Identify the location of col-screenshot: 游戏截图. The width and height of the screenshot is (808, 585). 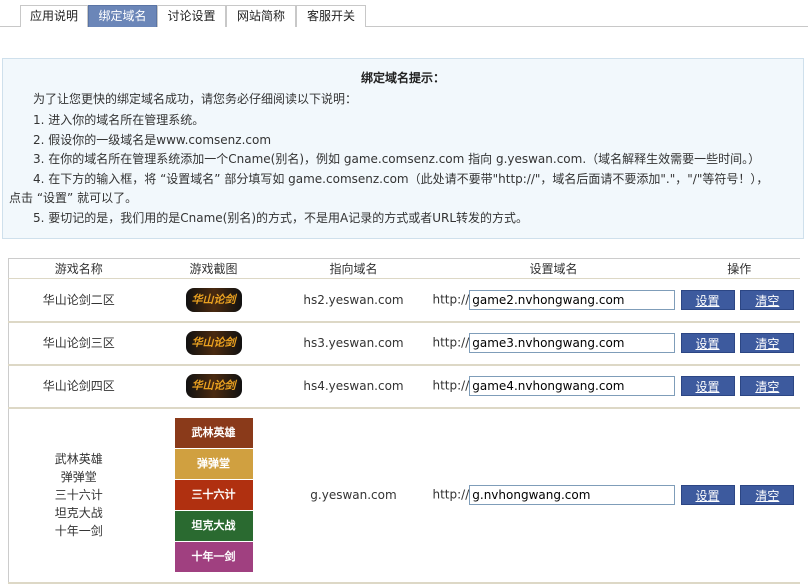
(213, 268).